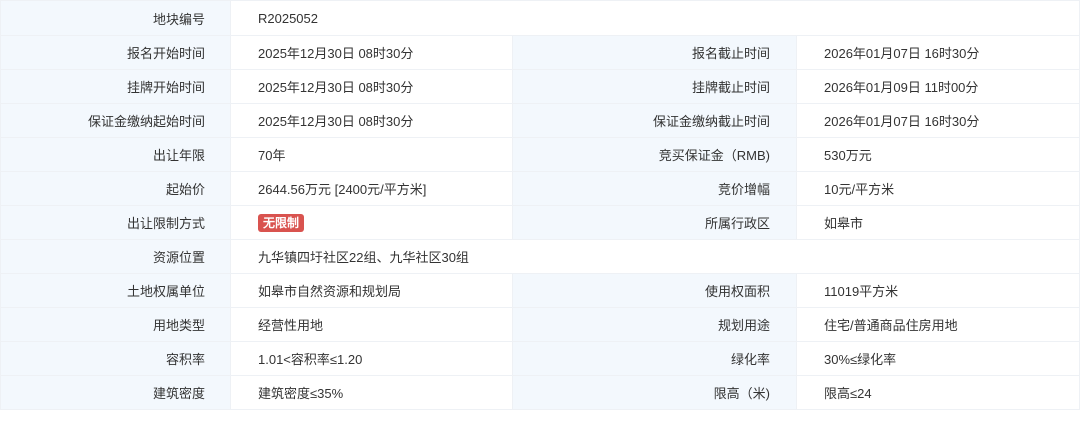  I want to click on label-listing-start: 挂牌开始时间, so click(115, 86).